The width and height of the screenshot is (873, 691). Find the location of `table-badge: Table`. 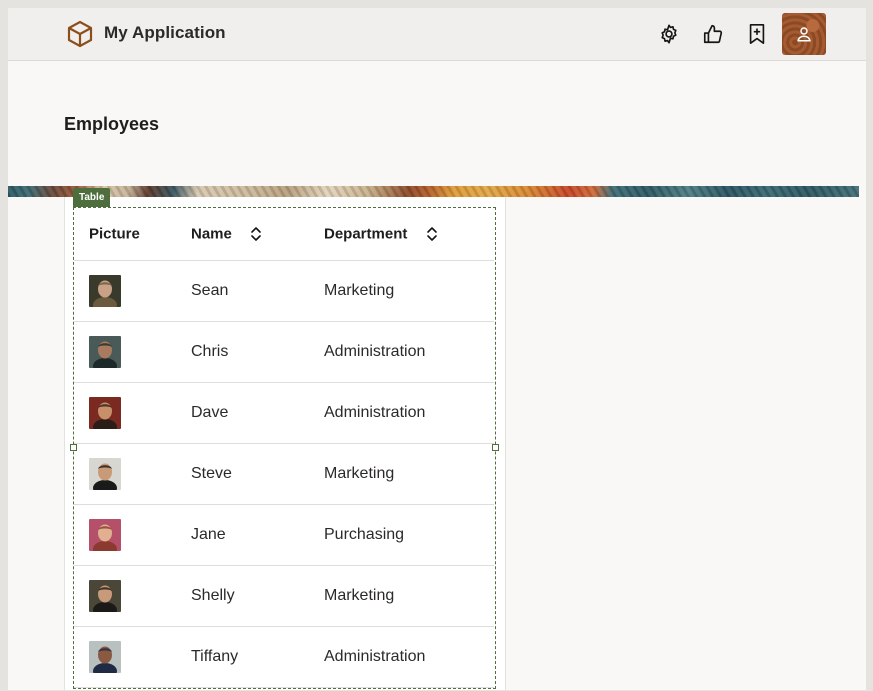

table-badge: Table is located at coordinates (92, 197).